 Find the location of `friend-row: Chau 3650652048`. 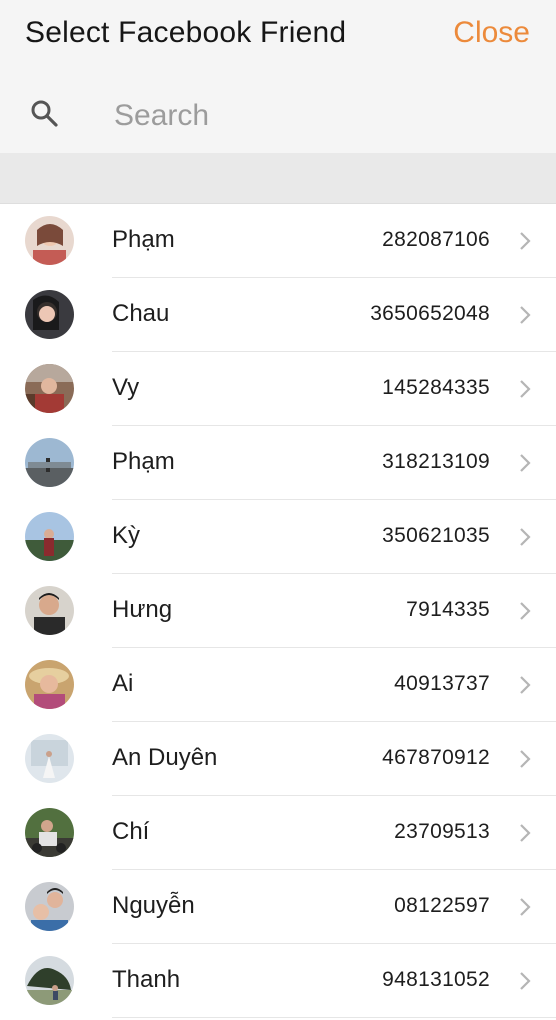

friend-row: Chau 3650652048 is located at coordinates (278, 315).